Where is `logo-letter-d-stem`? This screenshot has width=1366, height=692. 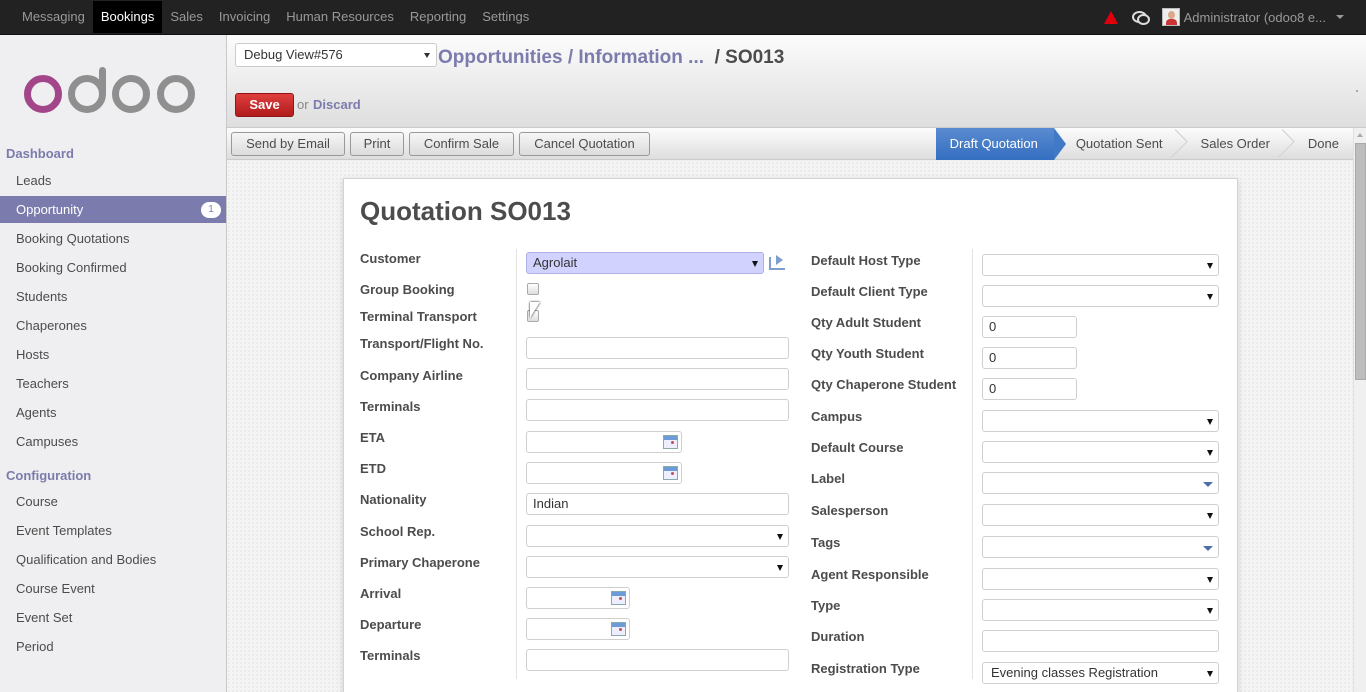 logo-letter-d-stem is located at coordinates (102, 82).